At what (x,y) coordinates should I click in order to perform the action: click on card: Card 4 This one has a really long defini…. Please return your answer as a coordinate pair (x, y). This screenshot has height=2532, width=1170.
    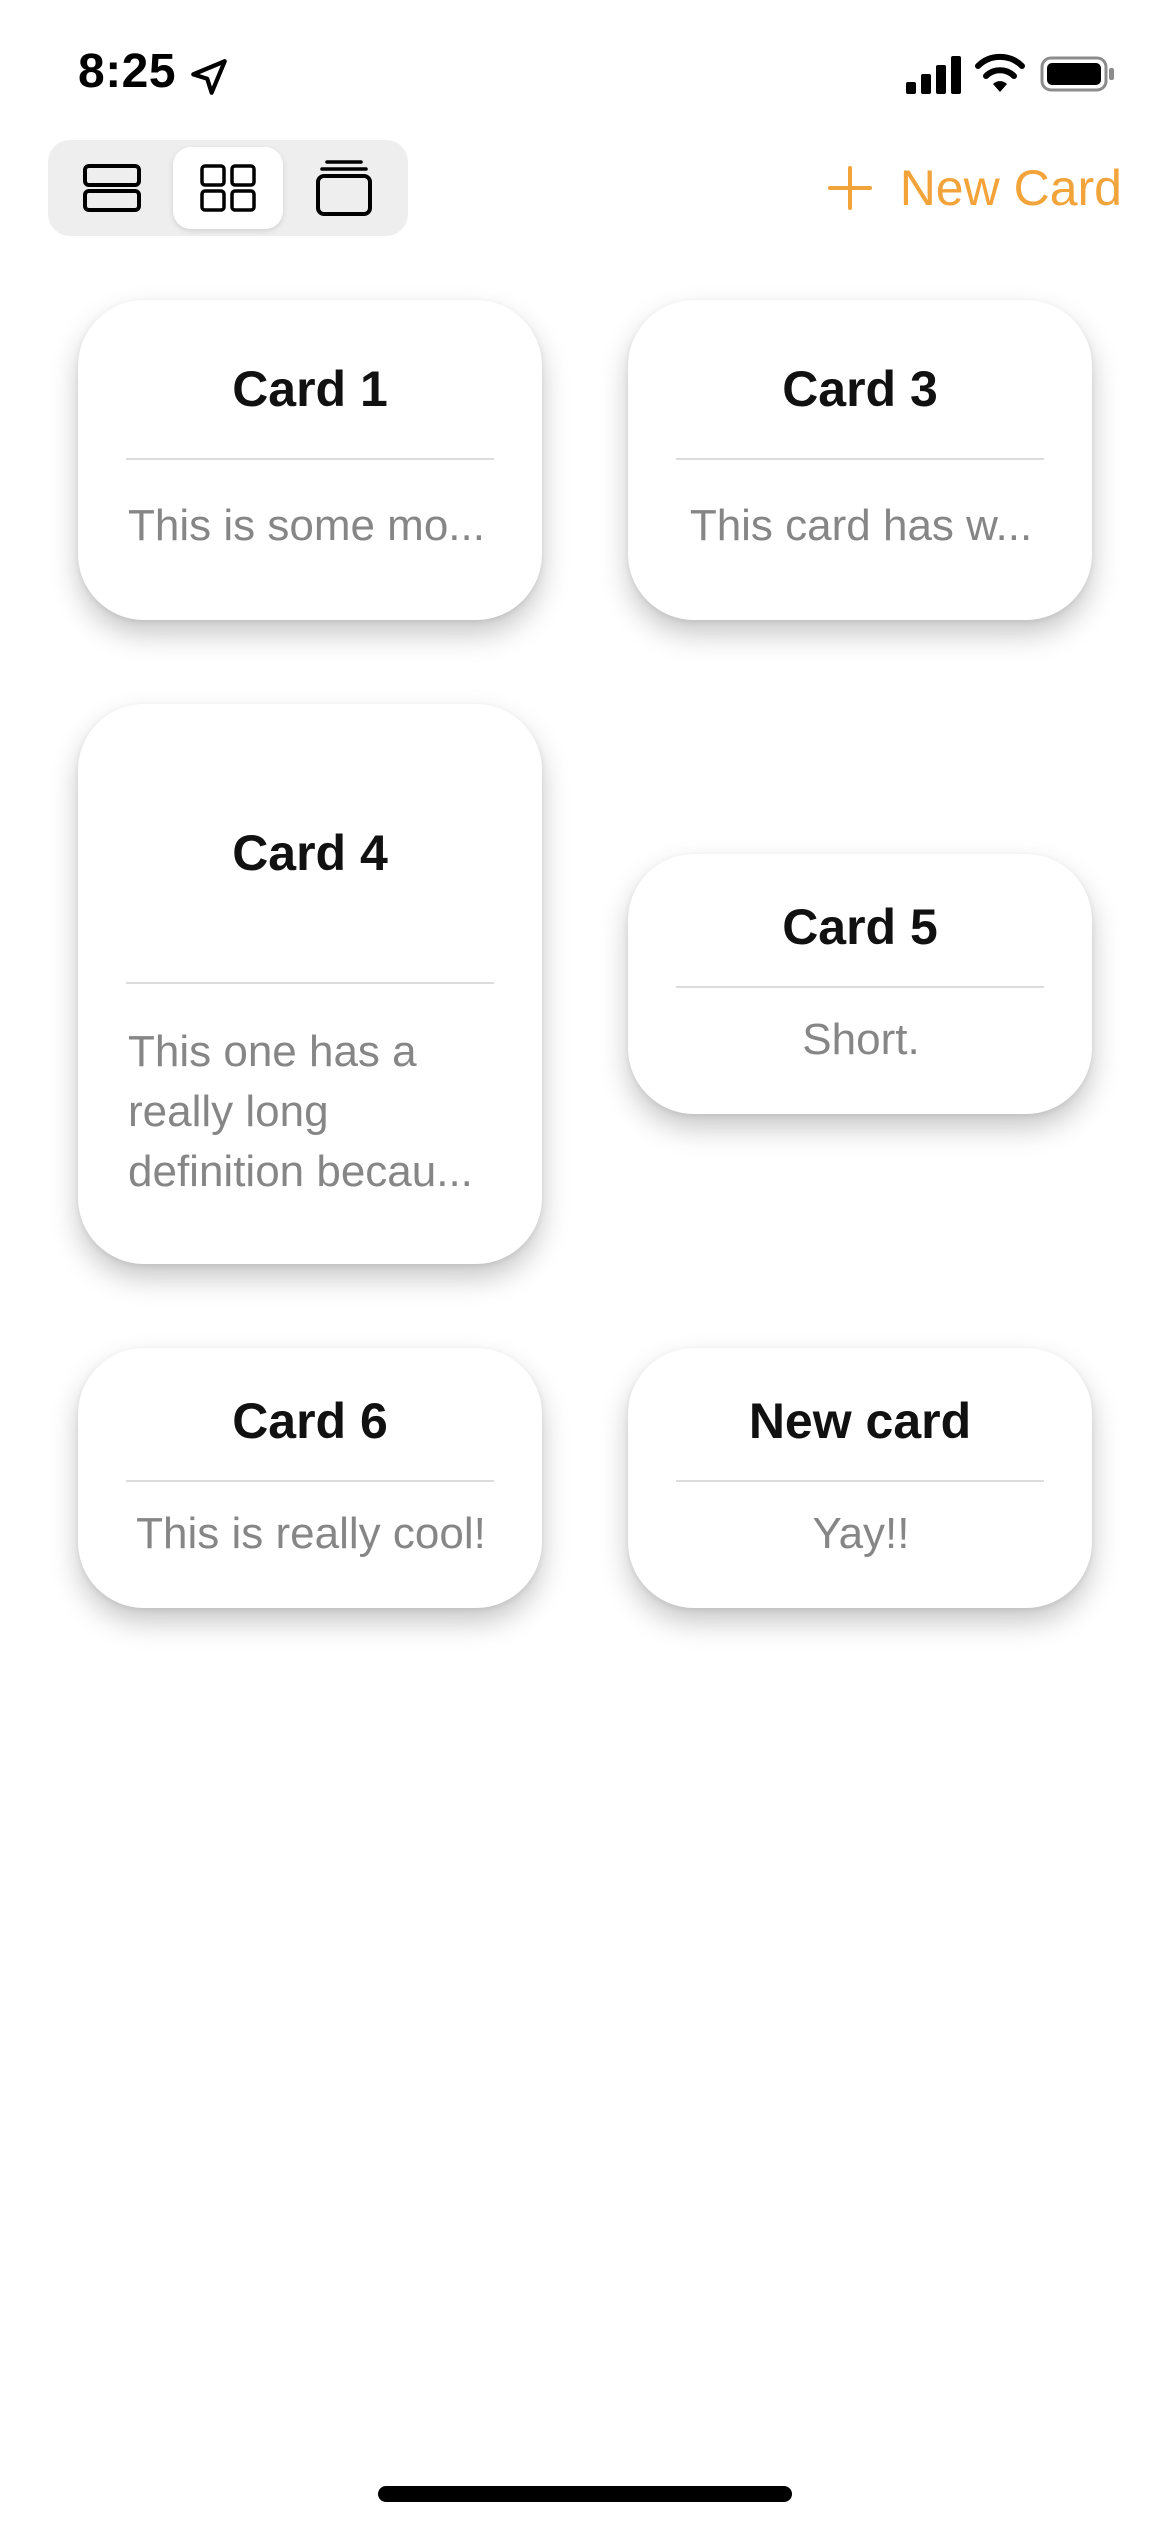
    Looking at the image, I should click on (310, 984).